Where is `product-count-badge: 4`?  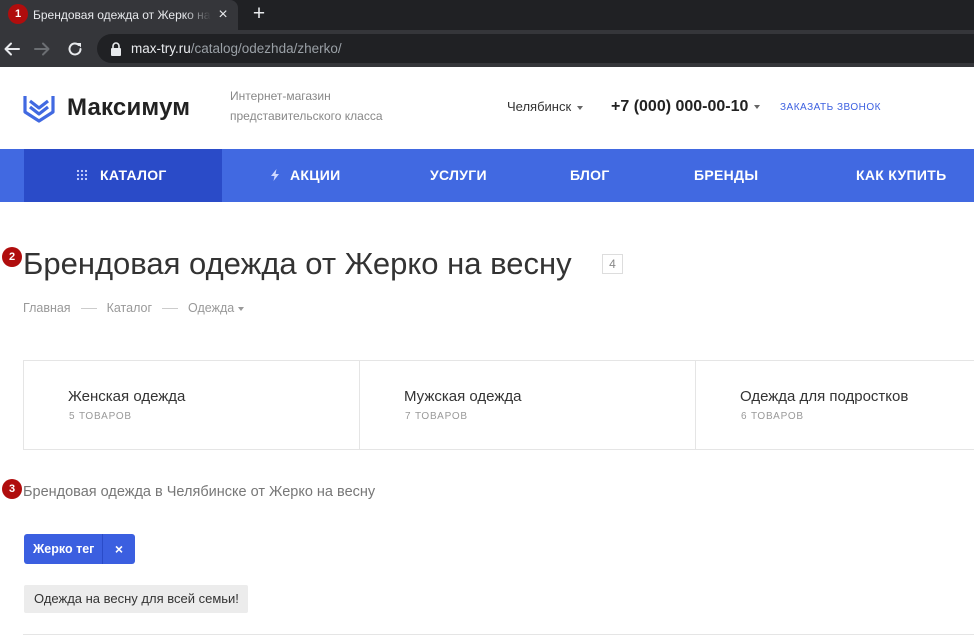 product-count-badge: 4 is located at coordinates (612, 264).